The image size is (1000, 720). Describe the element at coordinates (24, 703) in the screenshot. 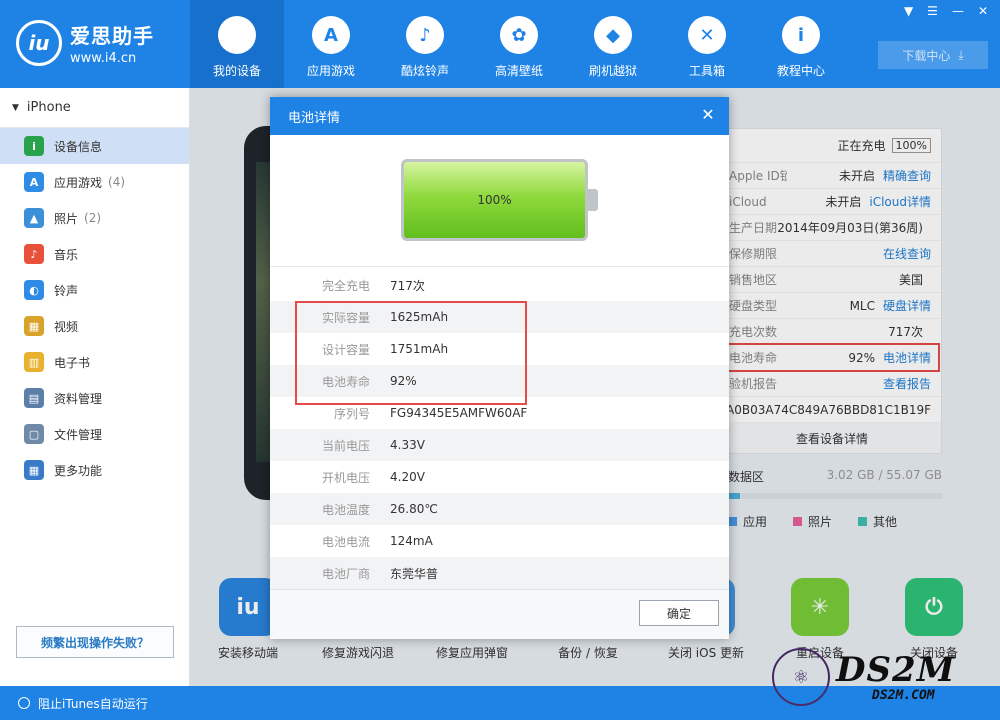

I see `itunes-block-toggle` at that location.